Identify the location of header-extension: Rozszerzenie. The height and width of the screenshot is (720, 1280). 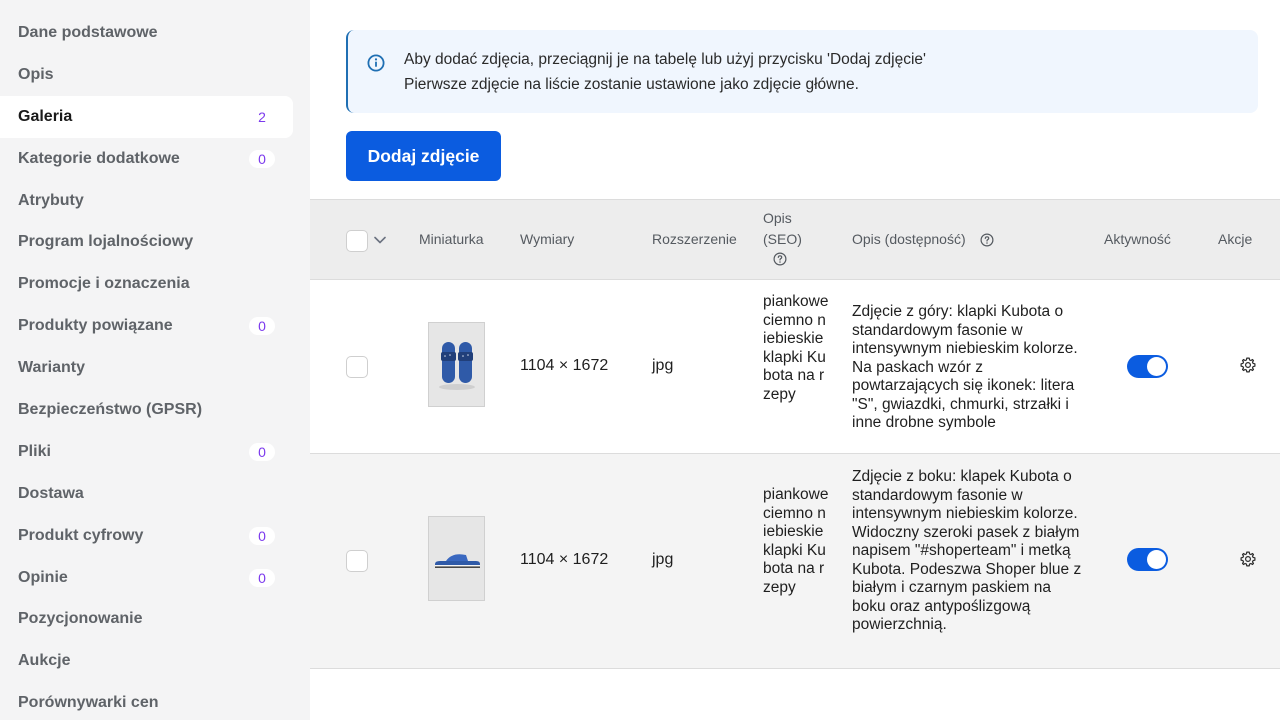
(694, 239).